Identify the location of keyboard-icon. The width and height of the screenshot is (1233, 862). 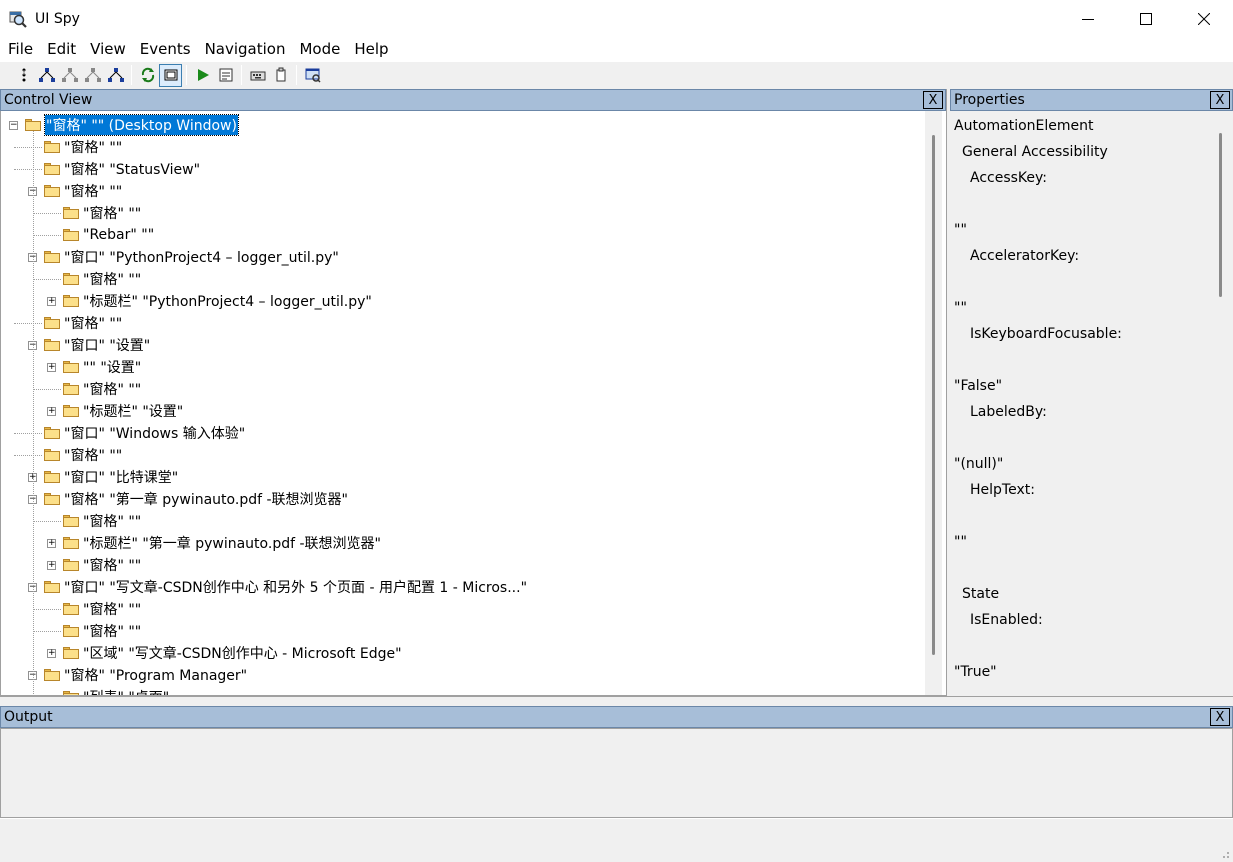
(257, 76).